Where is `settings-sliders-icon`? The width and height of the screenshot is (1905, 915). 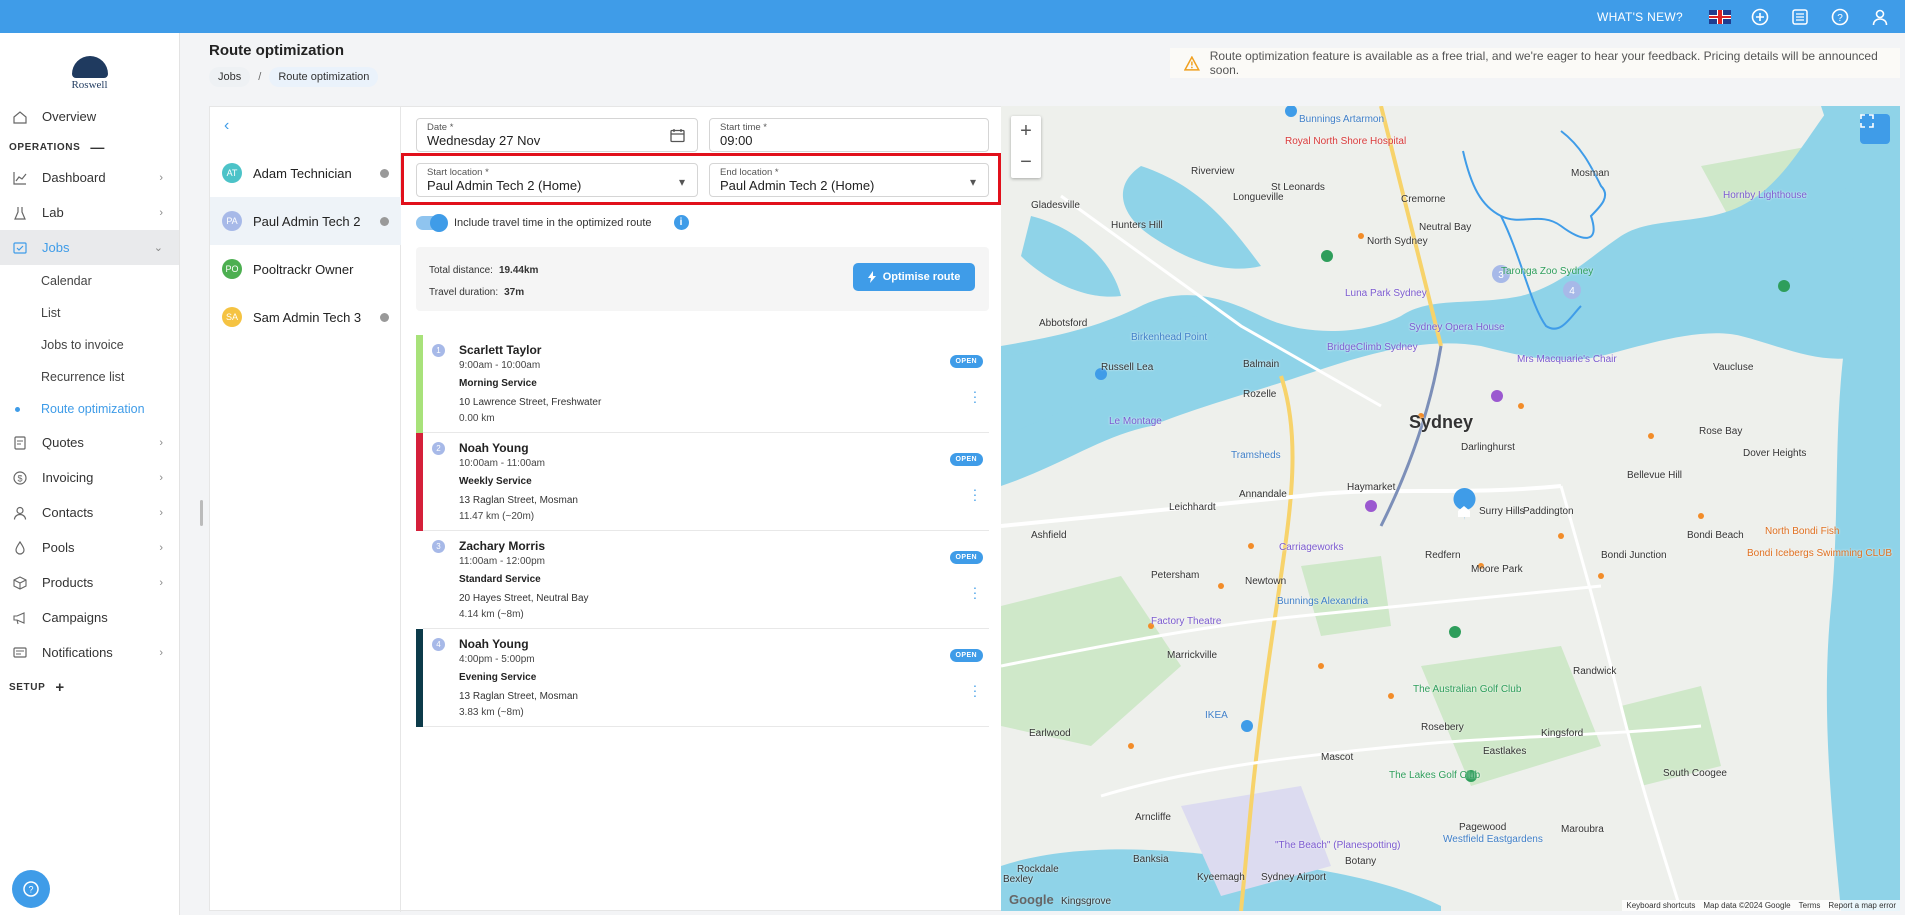 settings-sliders-icon is located at coordinates (1800, 17).